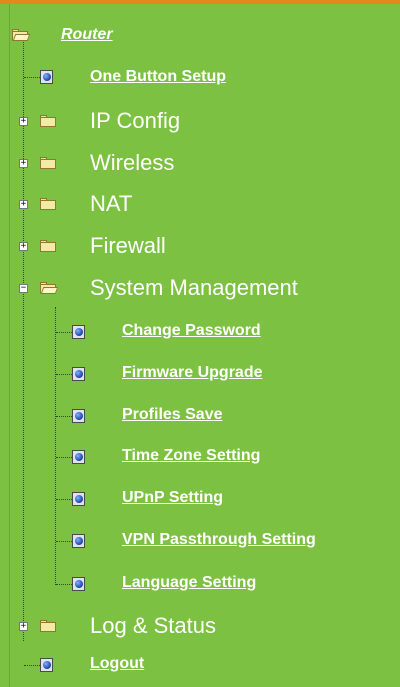 The width and height of the screenshot is (400, 687). I want to click on menu-folder-log-status: Log & Status, so click(153, 626).